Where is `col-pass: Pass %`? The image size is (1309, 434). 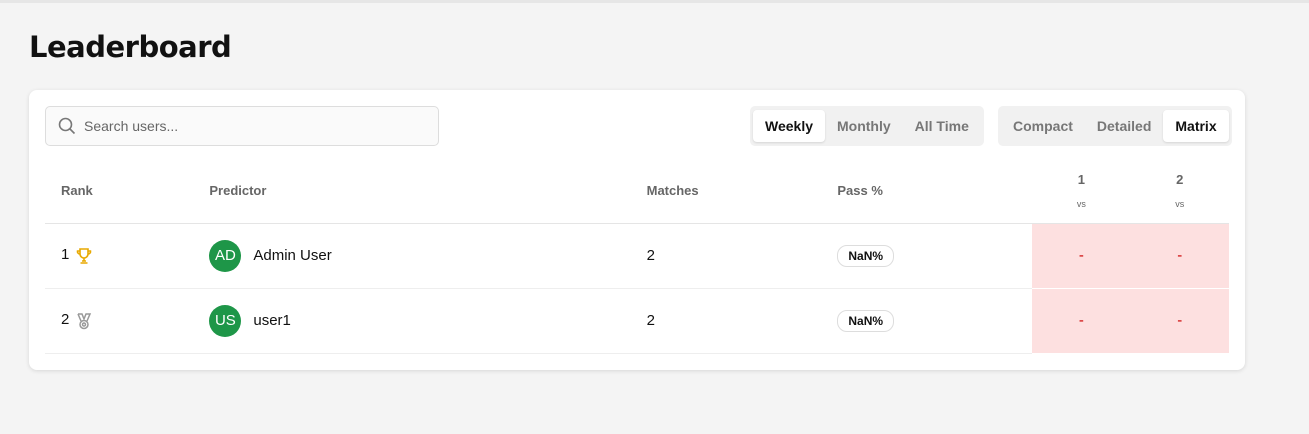
col-pass: Pass % is located at coordinates (935, 191).